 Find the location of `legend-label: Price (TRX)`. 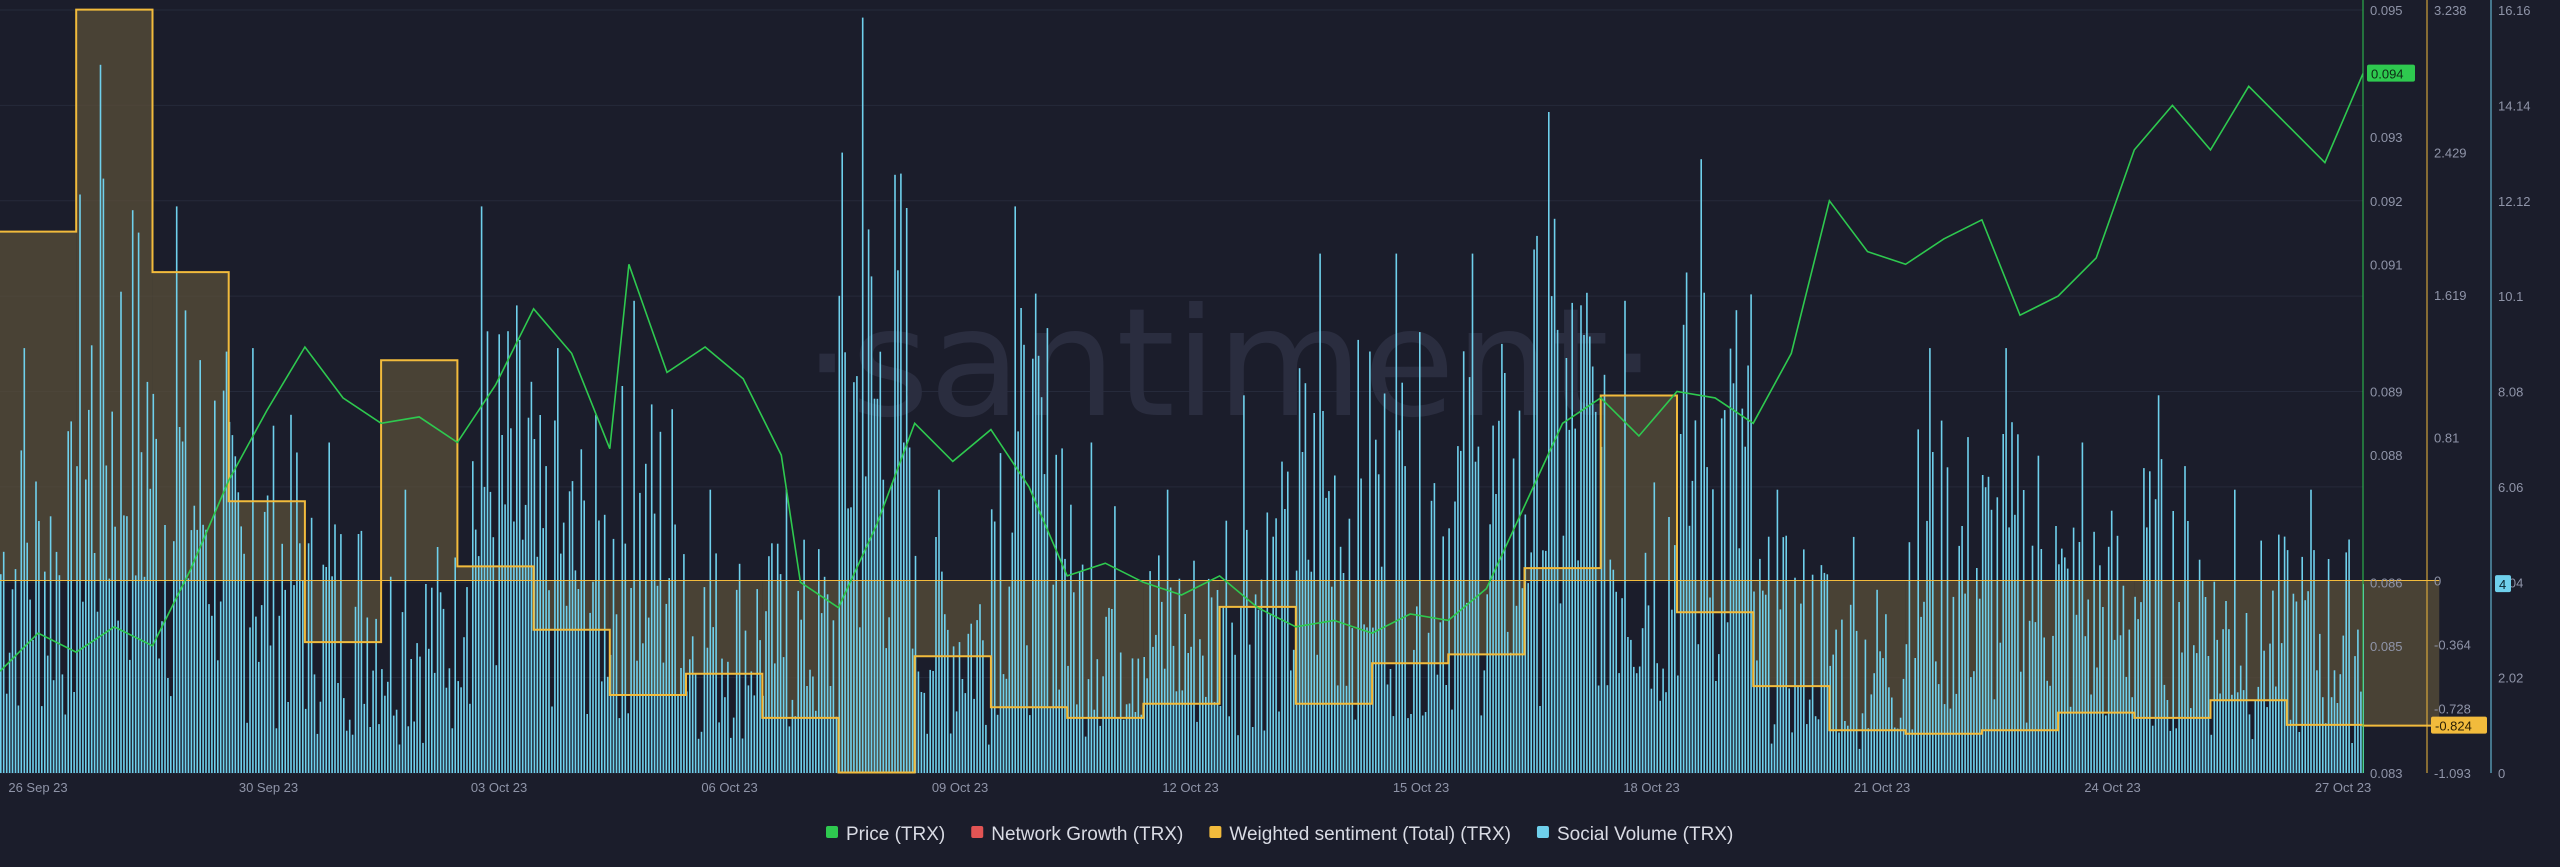

legend-label: Price (TRX) is located at coordinates (895, 834).